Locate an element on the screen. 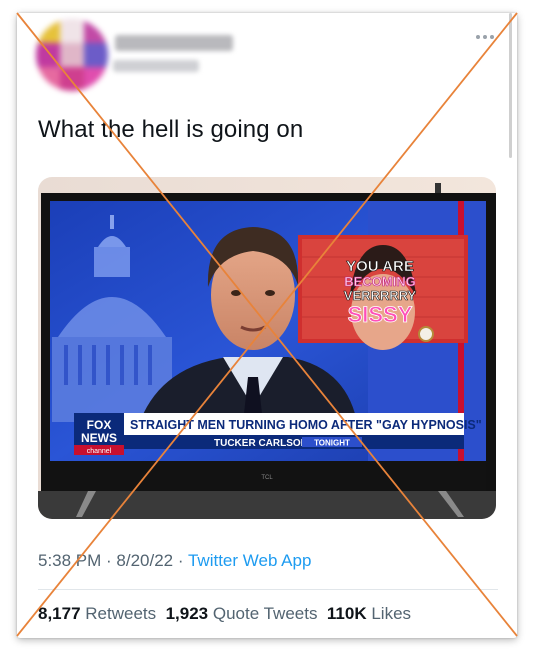  quote-tweets-label: Quote Tweets is located at coordinates (263, 613).